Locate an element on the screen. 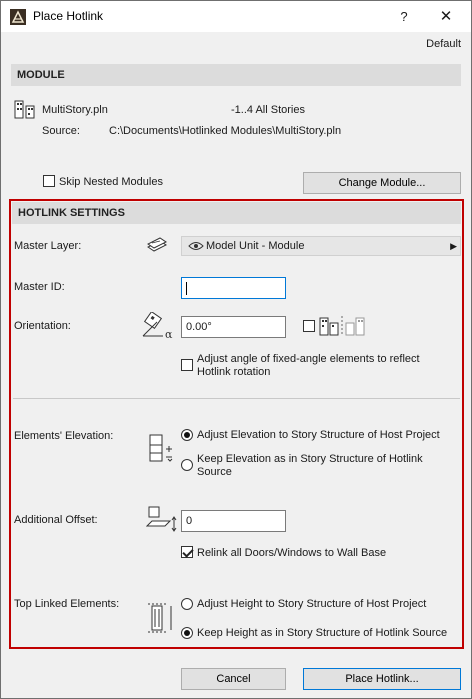 The width and height of the screenshot is (472, 699). dialog-title: Place Hotlink is located at coordinates (68, 16).